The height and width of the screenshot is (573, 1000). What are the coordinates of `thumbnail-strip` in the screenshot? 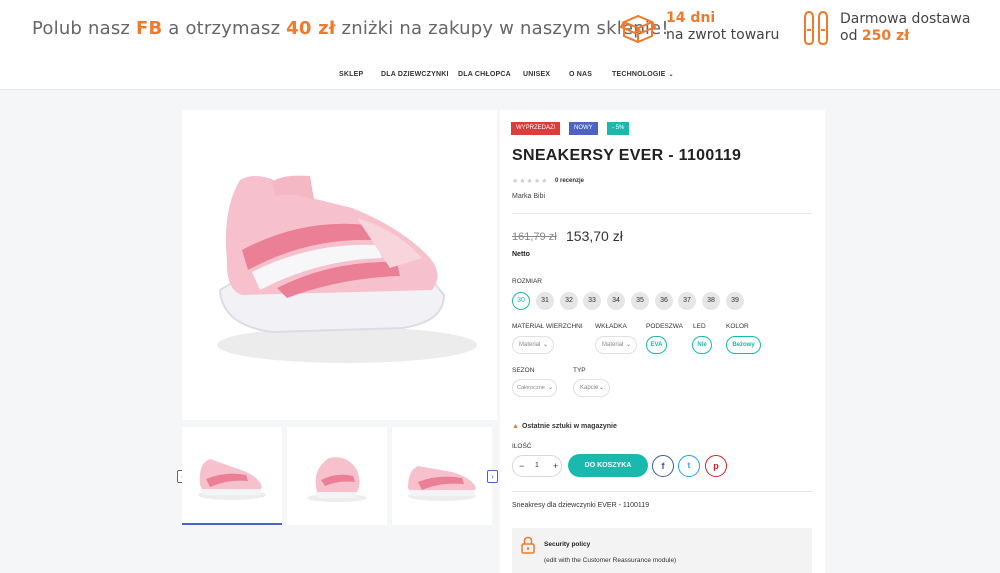 It's located at (339, 476).